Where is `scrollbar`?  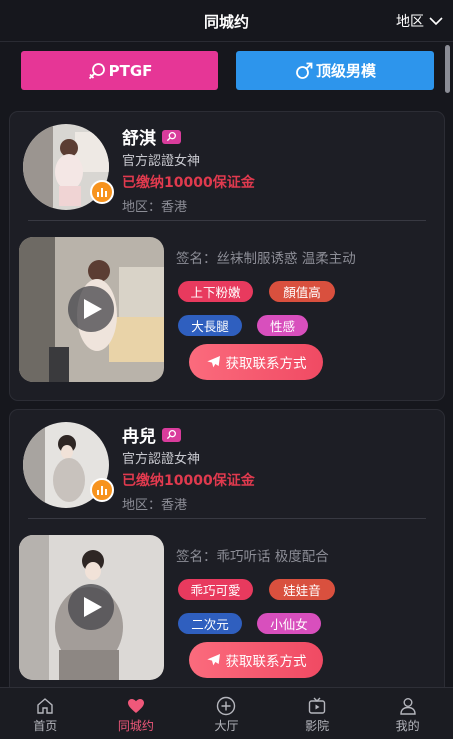
scrollbar is located at coordinates (447, 69).